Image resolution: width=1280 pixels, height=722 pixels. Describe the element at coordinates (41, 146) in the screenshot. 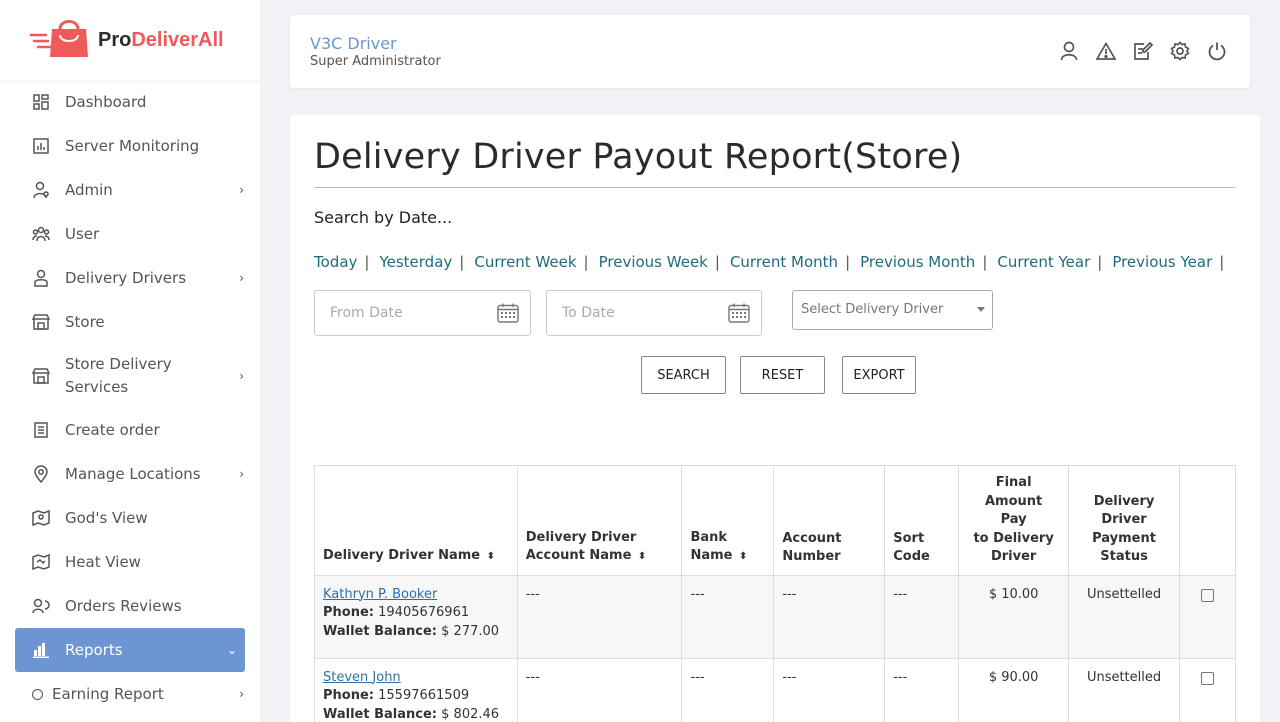

I see `chart-icon` at that location.